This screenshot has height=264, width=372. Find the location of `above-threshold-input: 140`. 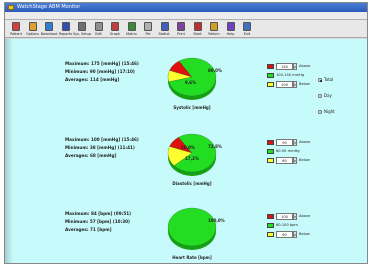

above-threshold-input: 140 is located at coordinates (284, 66).